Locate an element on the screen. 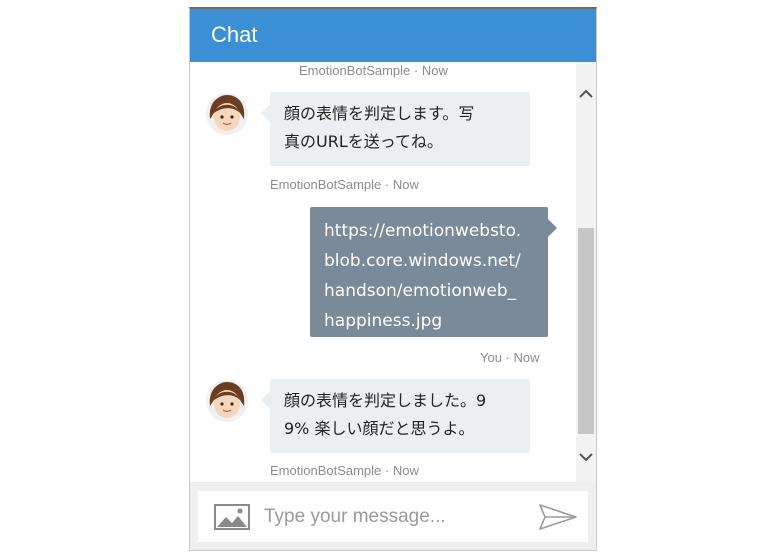 The height and width of the screenshot is (556, 784). message-text: https://emotionwebsto. is located at coordinates (423, 231).